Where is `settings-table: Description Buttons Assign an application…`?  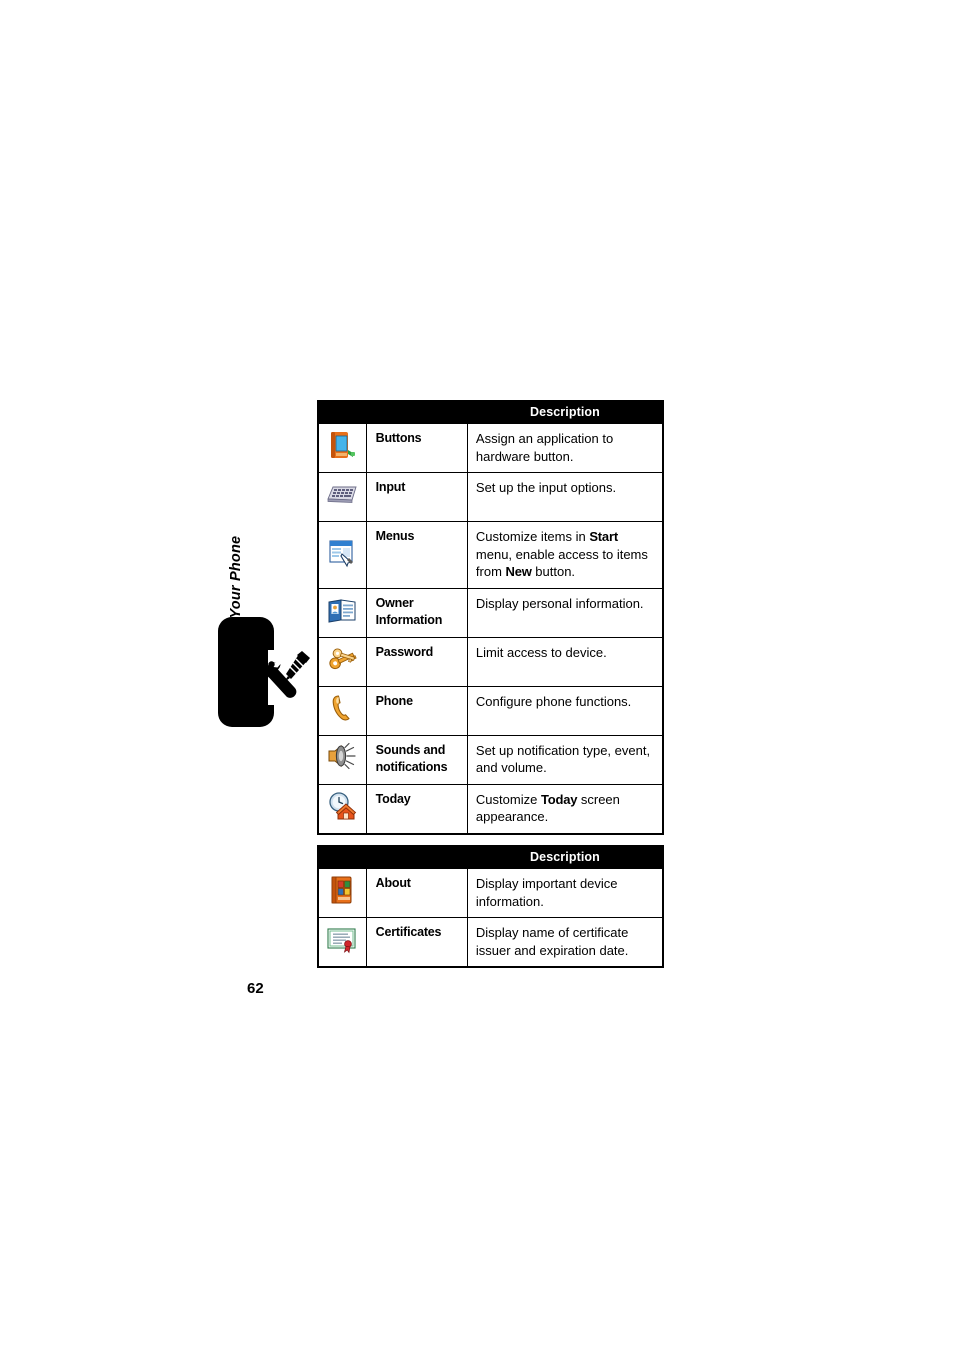
settings-table: Description Buttons Assign an application… is located at coordinates (490, 617).